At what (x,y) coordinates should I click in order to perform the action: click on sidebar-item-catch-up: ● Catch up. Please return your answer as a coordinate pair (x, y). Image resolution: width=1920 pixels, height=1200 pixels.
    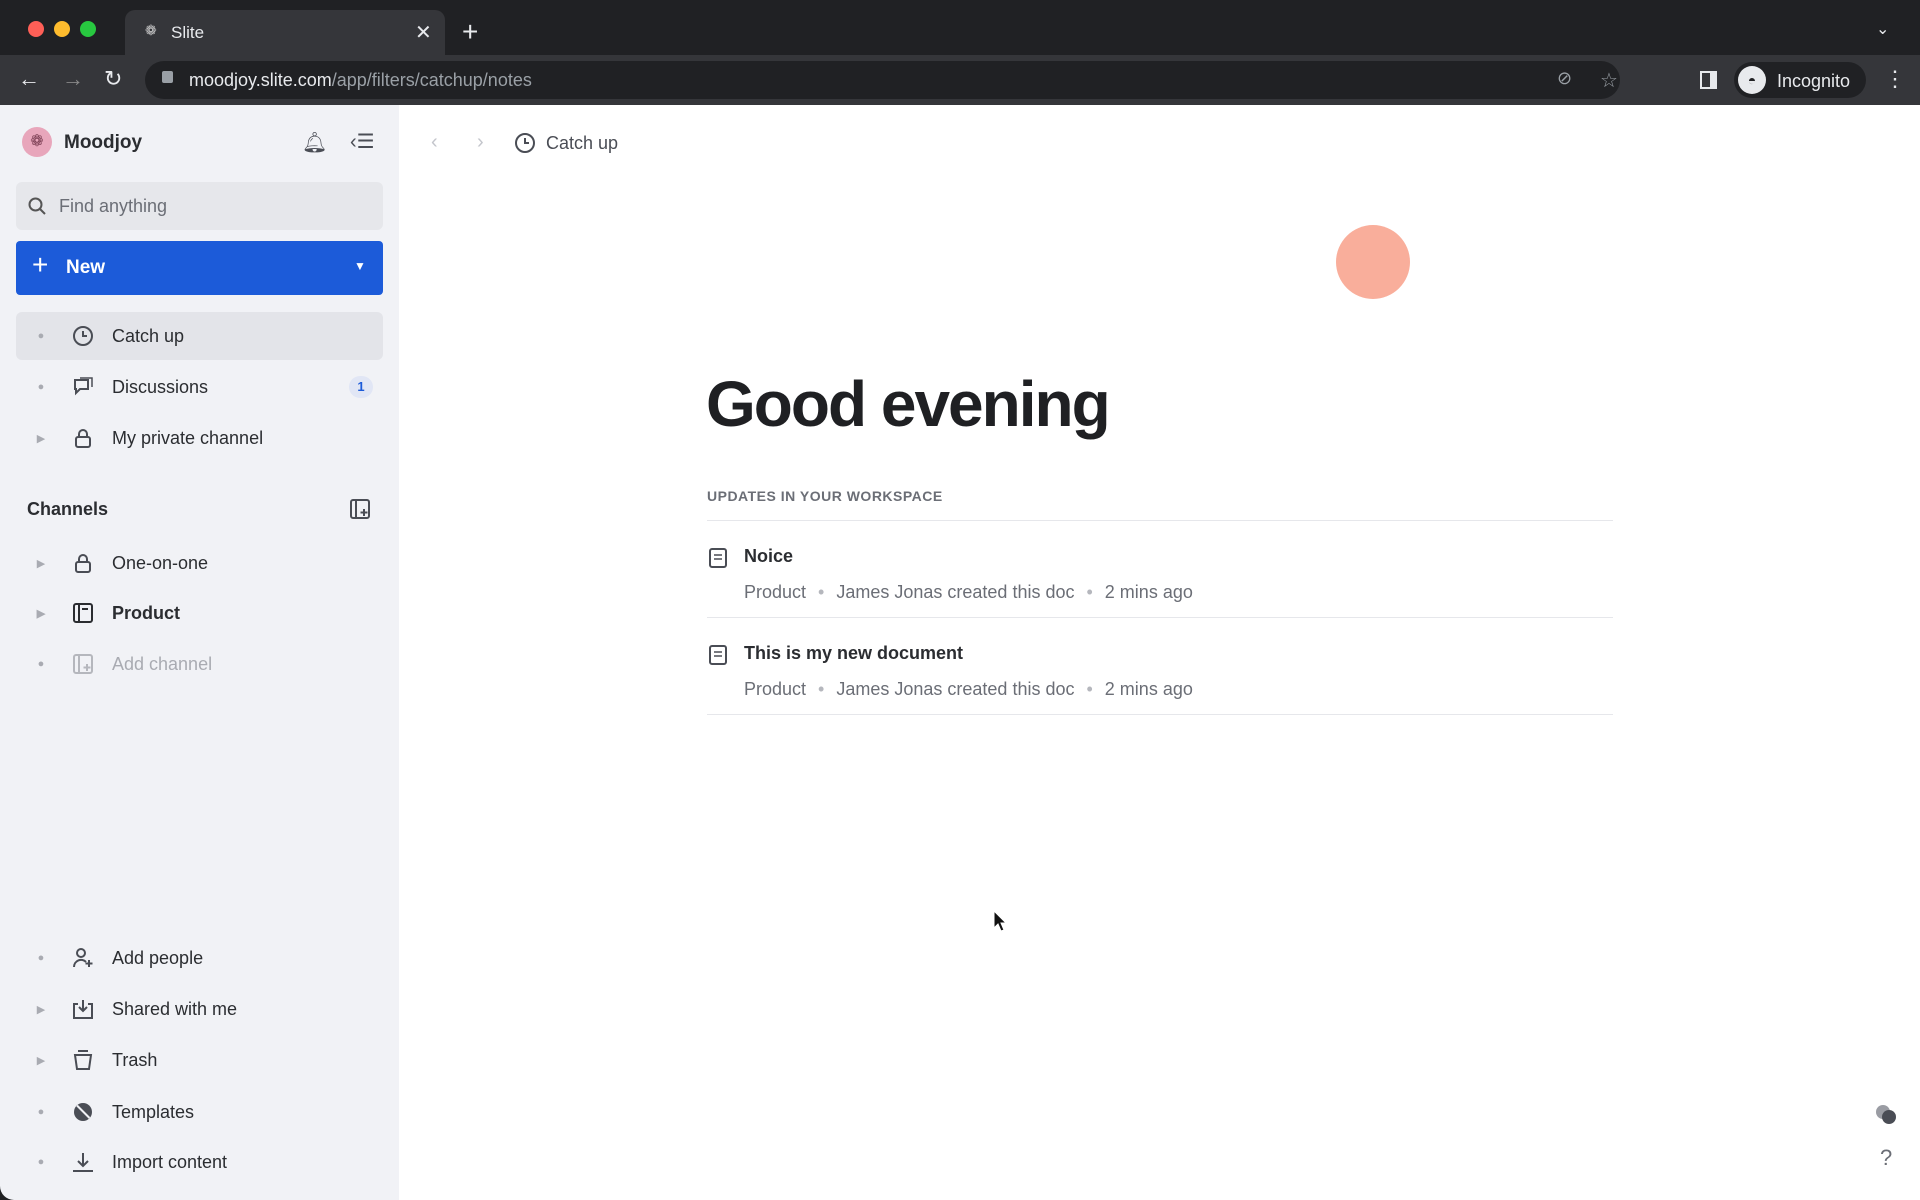
    Looking at the image, I should click on (199, 336).